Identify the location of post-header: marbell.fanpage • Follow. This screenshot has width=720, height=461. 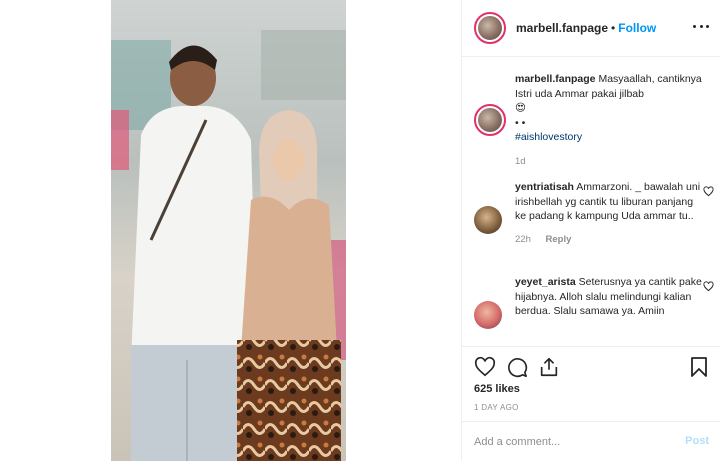
(591, 28).